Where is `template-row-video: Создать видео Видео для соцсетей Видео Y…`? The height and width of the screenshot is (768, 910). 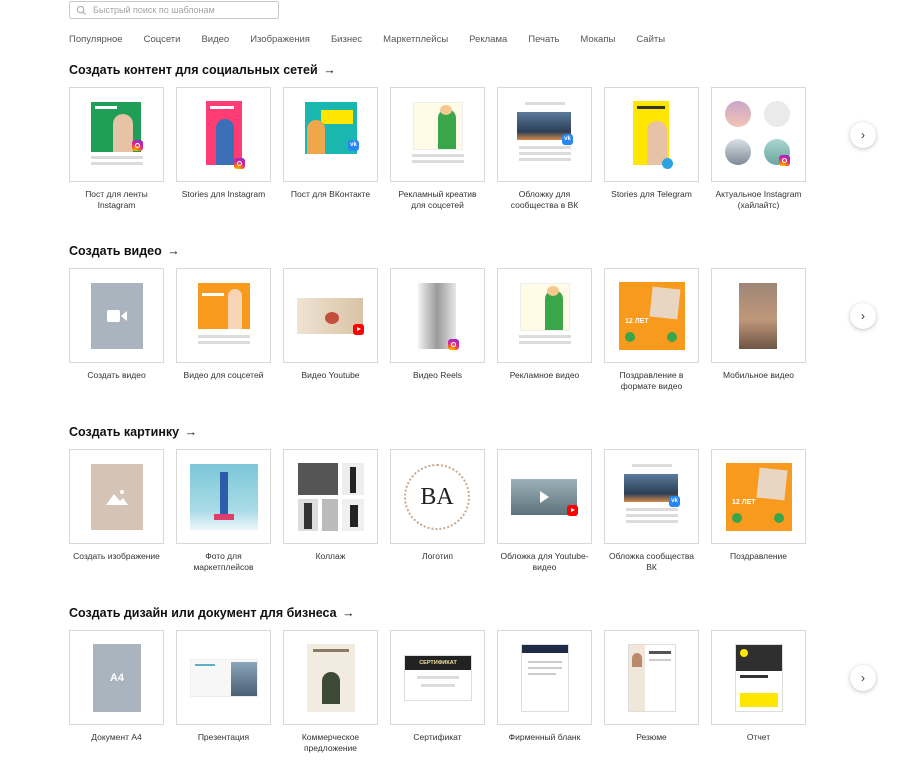 template-row-video: Создать видео Видео для соцсетей Видео Y… is located at coordinates (443, 330).